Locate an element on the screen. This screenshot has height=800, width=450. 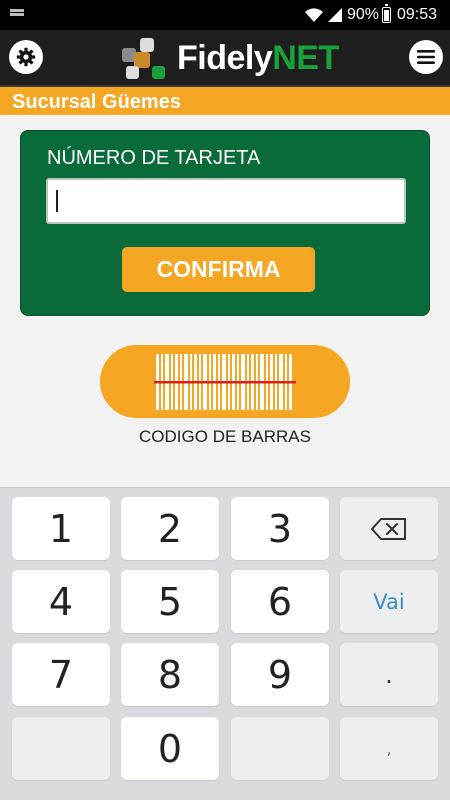
signal-icon is located at coordinates (335, 15).